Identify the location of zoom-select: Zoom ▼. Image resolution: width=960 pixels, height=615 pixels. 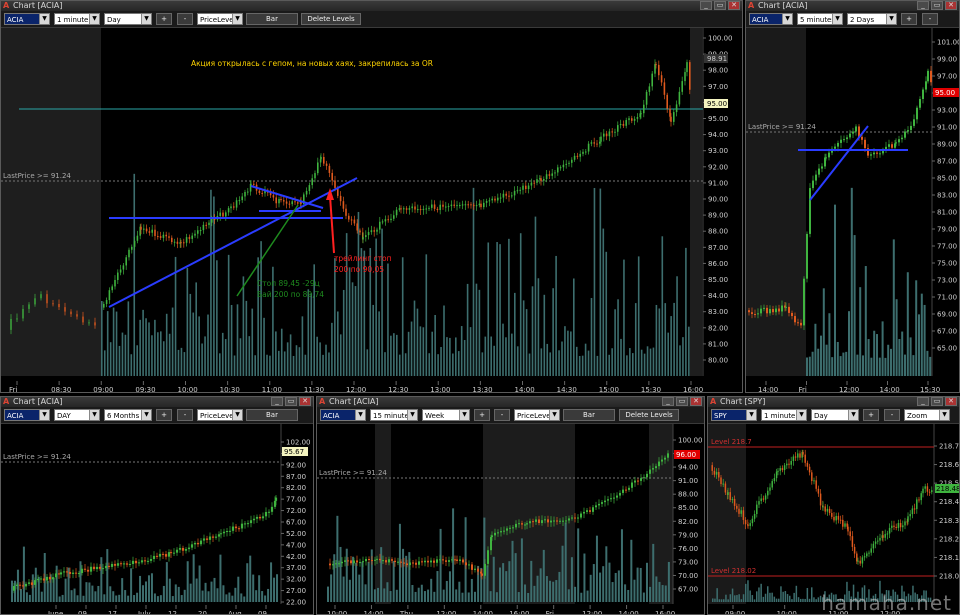
(927, 415).